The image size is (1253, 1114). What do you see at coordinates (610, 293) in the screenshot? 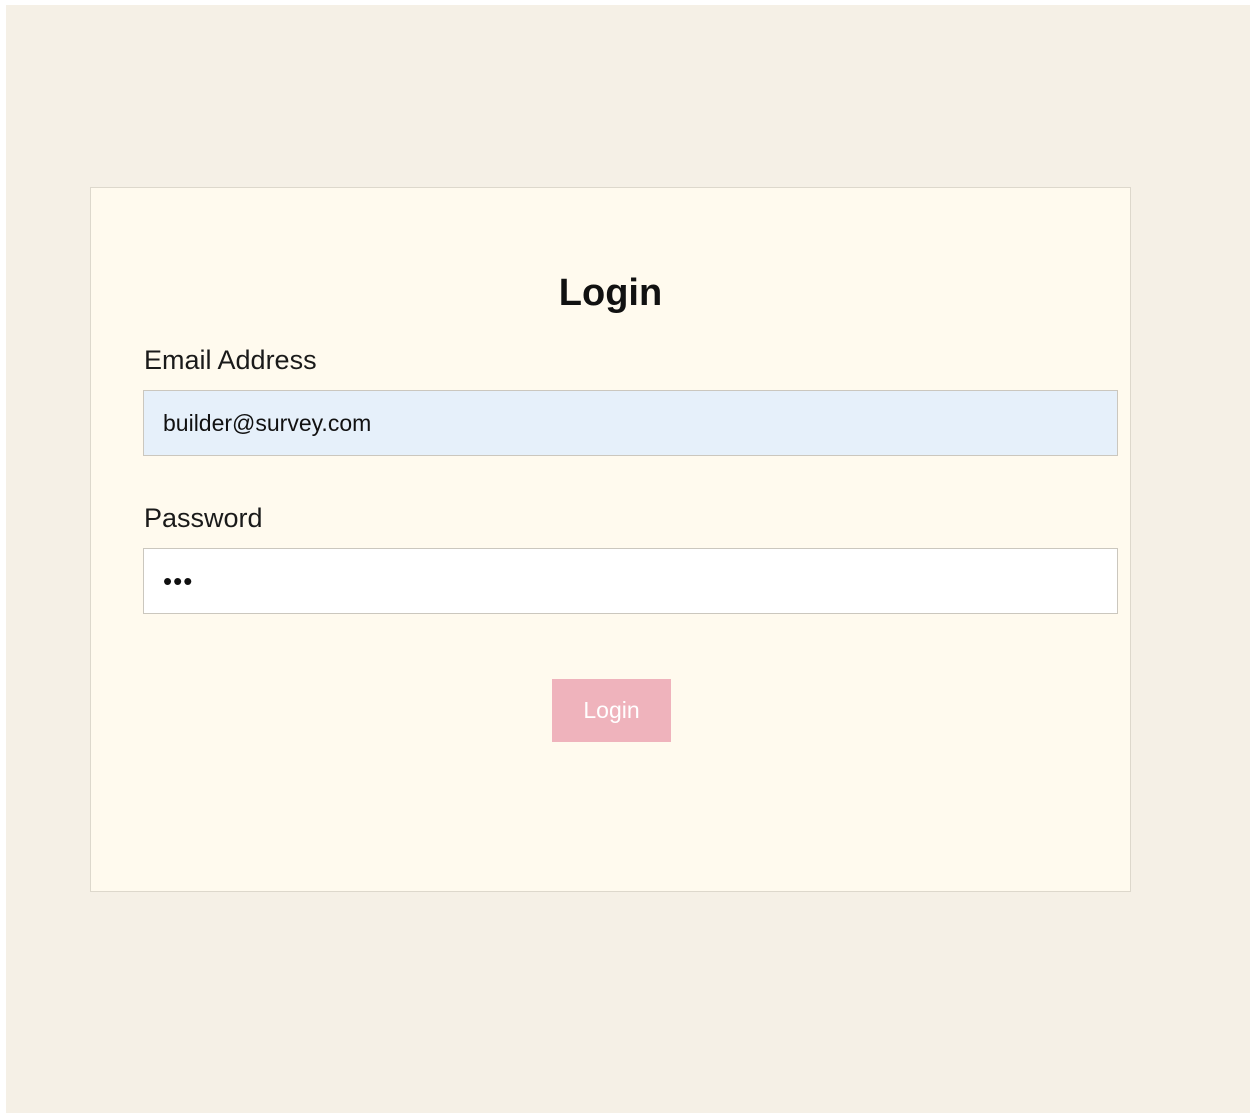
I see `page-title: Login` at bounding box center [610, 293].